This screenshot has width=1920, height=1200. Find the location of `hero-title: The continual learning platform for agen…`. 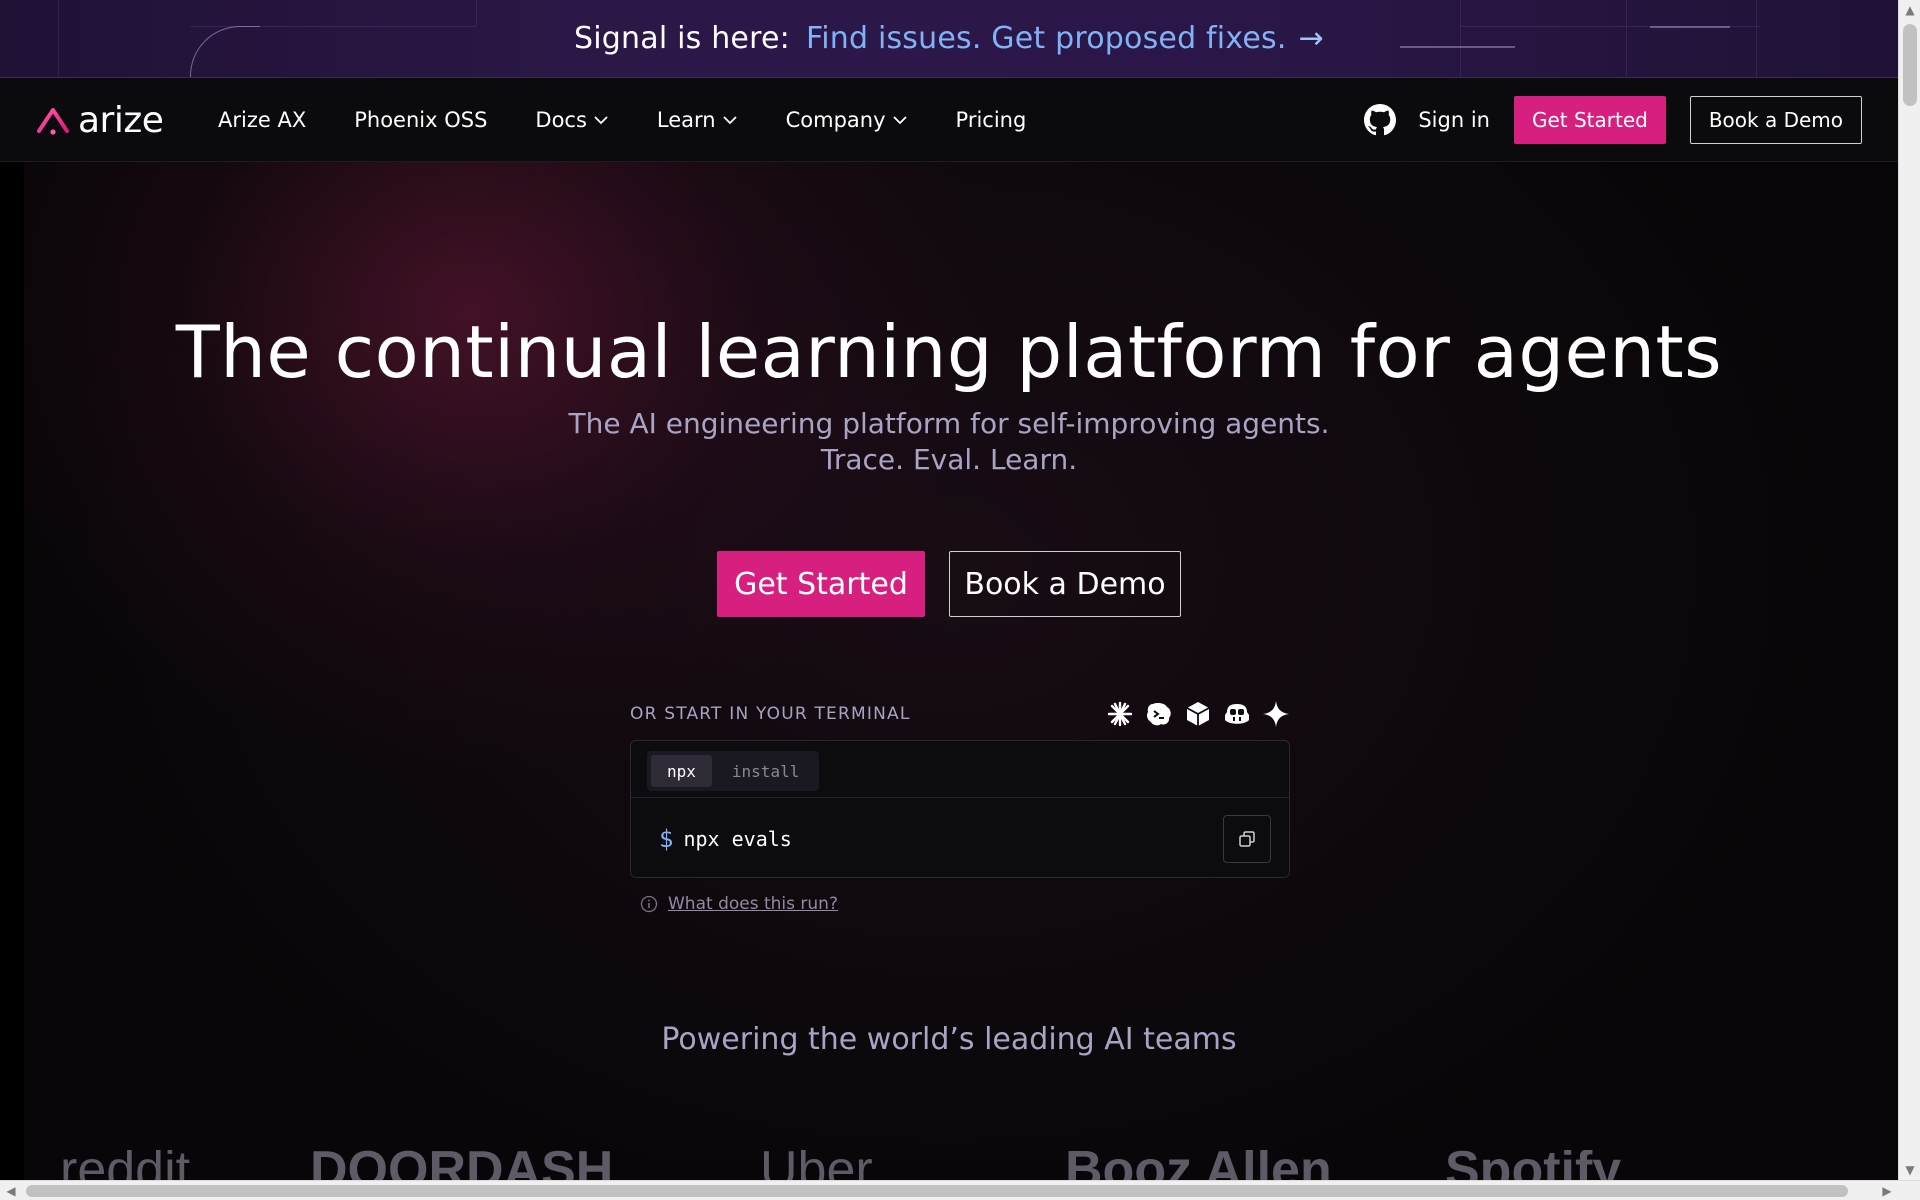

hero-title: The continual learning platform for agen… is located at coordinates (949, 352).